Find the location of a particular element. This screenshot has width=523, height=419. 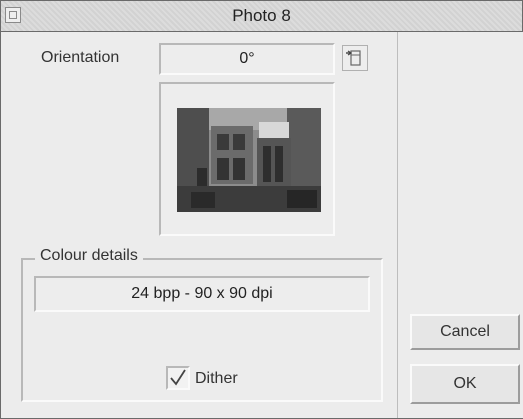

title-bar: Photo 8 is located at coordinates (261, 16).